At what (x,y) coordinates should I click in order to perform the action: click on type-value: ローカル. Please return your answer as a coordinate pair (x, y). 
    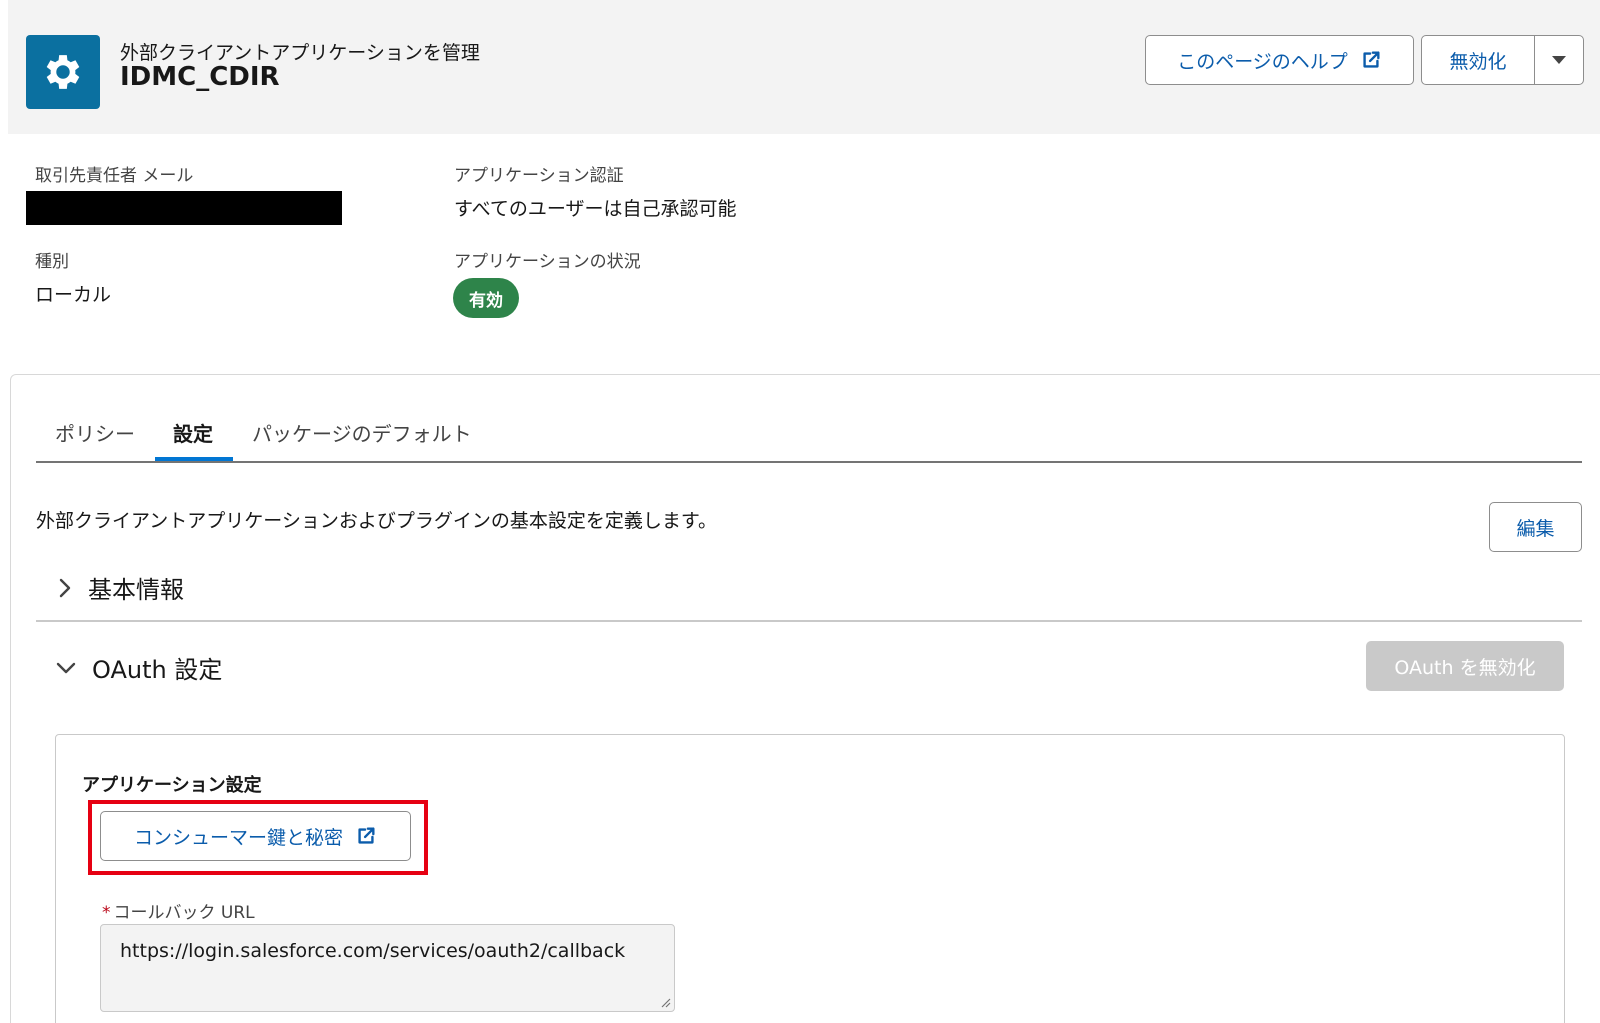
    Looking at the image, I should click on (73, 295).